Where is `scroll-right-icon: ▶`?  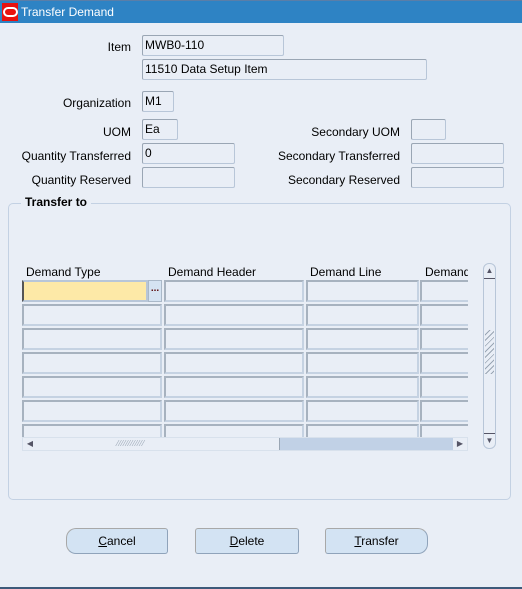
scroll-right-icon: ▶ is located at coordinates (460, 444).